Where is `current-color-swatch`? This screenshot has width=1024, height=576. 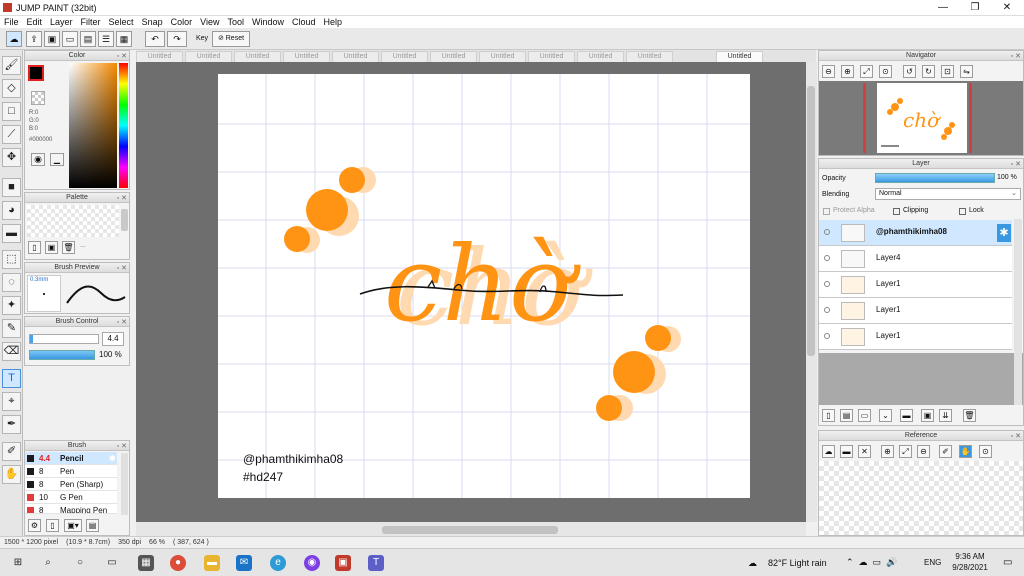 current-color-swatch is located at coordinates (36, 73).